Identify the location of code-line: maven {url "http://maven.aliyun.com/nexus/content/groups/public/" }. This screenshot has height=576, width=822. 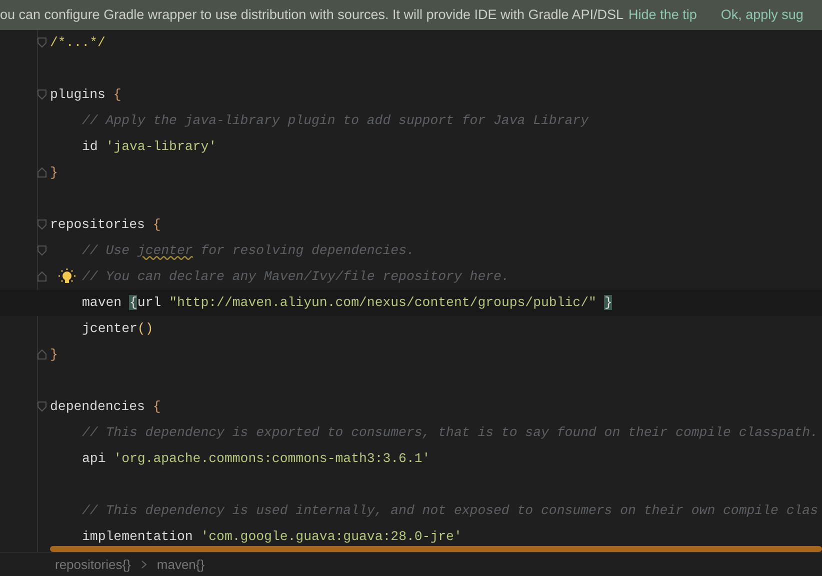
(347, 303).